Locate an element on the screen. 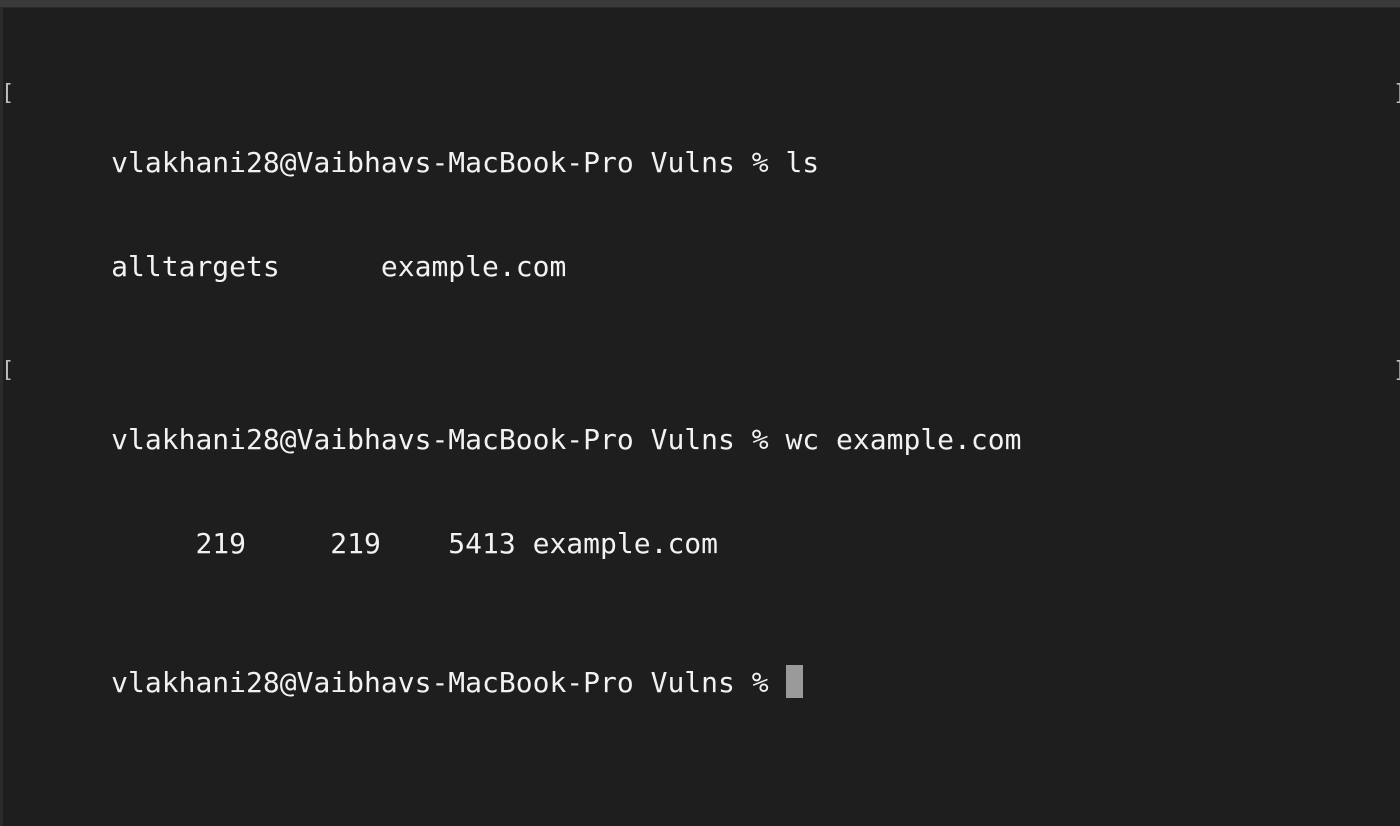 The height and width of the screenshot is (826, 1400). terminal-line: 219 219 5413 example.com is located at coordinates (700, 526).